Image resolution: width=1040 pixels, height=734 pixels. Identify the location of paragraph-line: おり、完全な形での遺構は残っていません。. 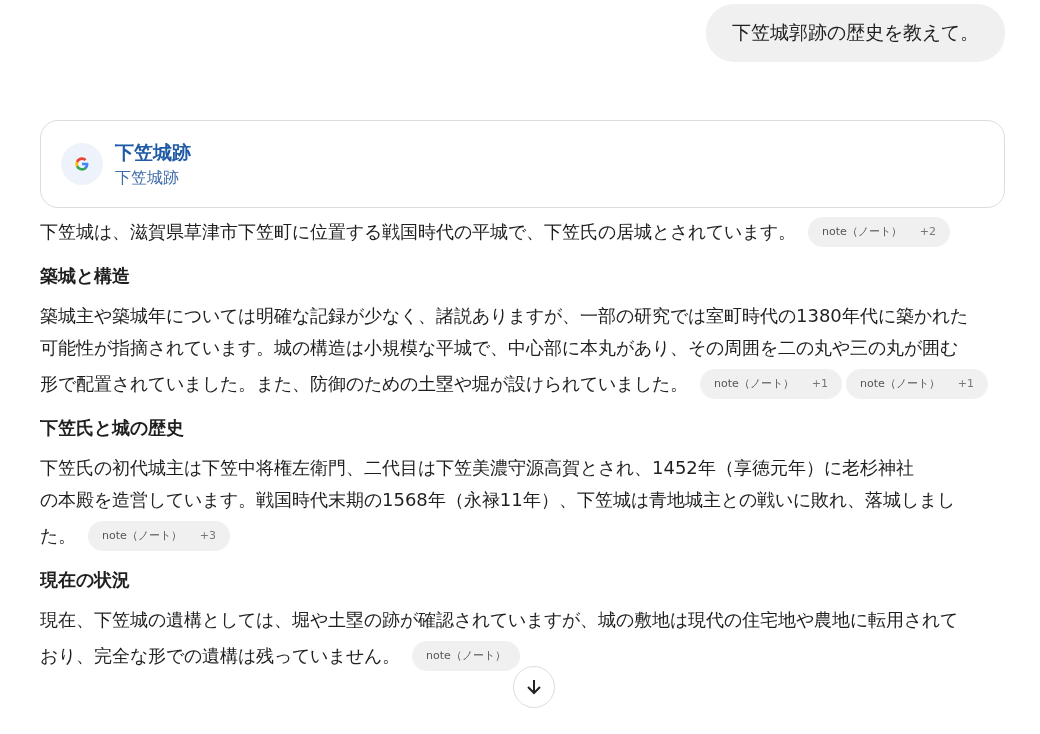
(220, 656).